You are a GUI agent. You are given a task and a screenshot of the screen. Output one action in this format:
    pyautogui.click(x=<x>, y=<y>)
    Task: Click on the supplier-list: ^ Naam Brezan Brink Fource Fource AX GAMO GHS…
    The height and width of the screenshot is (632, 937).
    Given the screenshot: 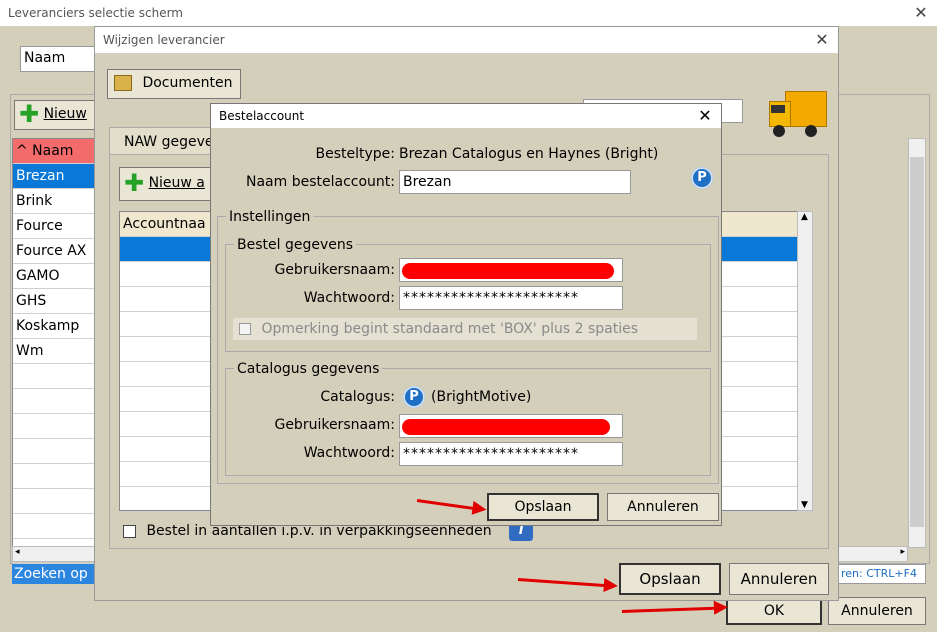 What is the action you would take?
    pyautogui.click(x=54, y=363)
    